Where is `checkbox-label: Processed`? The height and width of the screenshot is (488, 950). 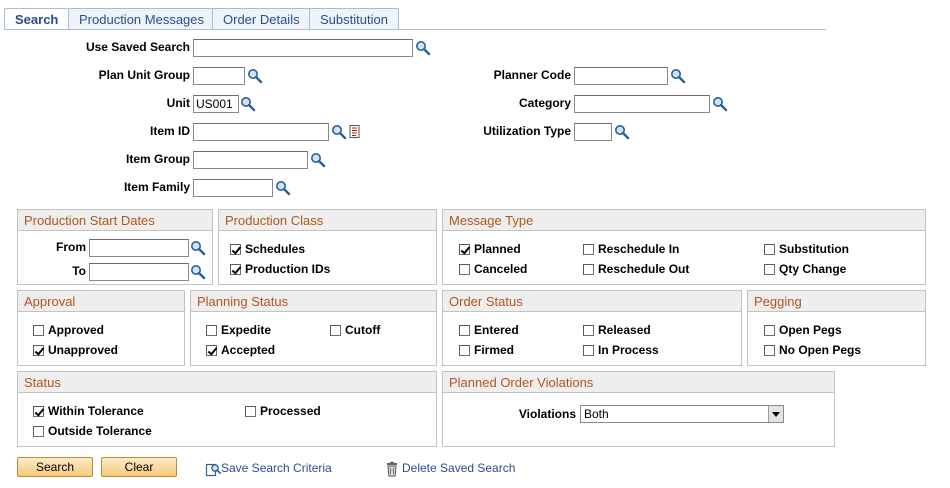 checkbox-label: Processed is located at coordinates (290, 411).